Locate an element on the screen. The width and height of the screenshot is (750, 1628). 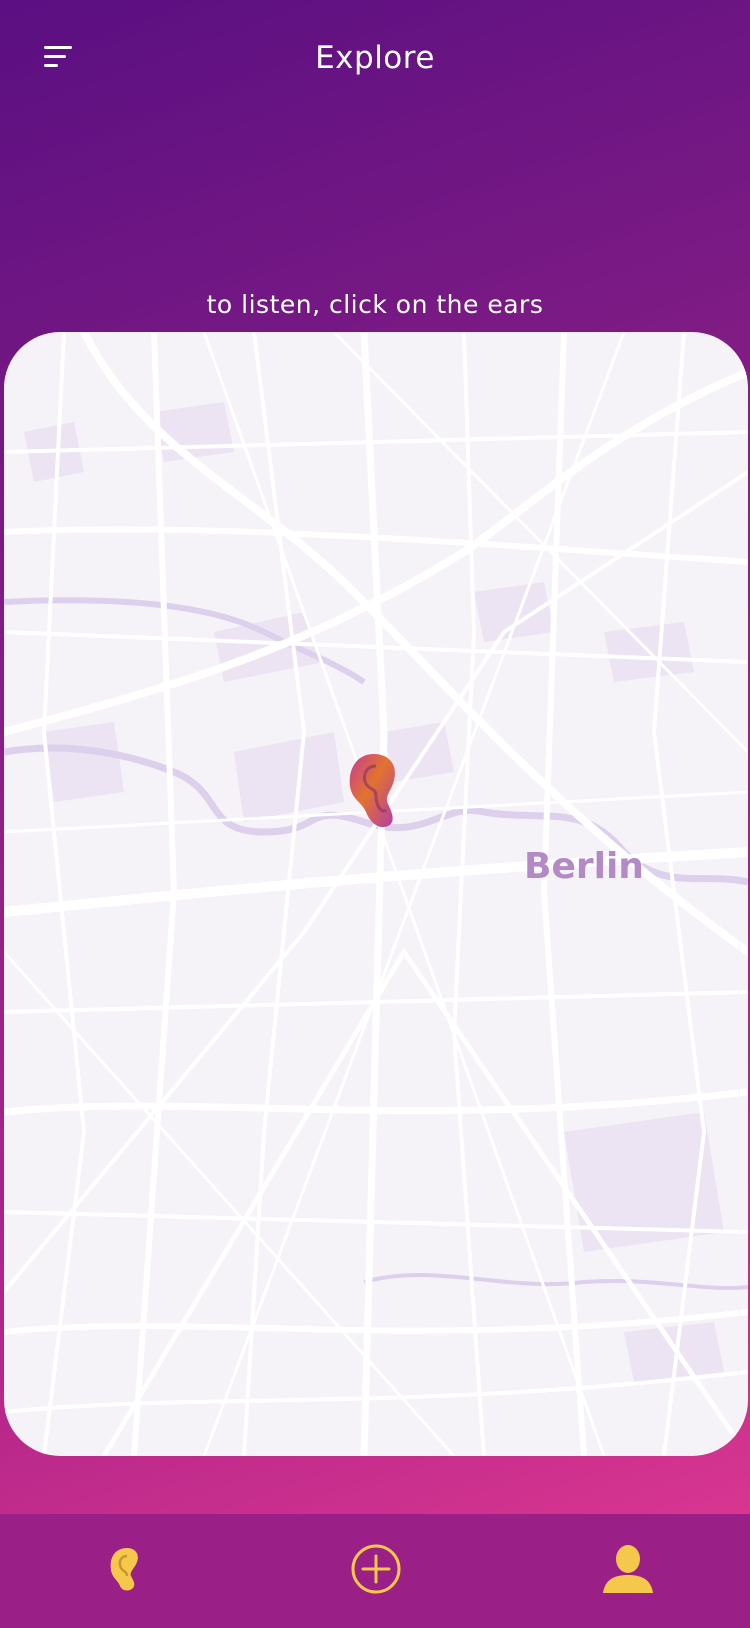
ear-marker is located at coordinates (374, 792).